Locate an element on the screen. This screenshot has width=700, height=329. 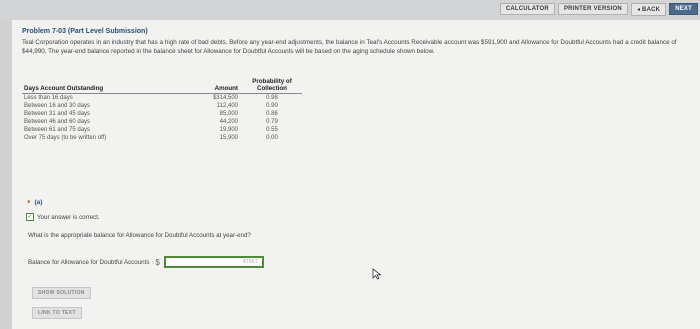
row-amount: 44,200 is located at coordinates (228, 122).